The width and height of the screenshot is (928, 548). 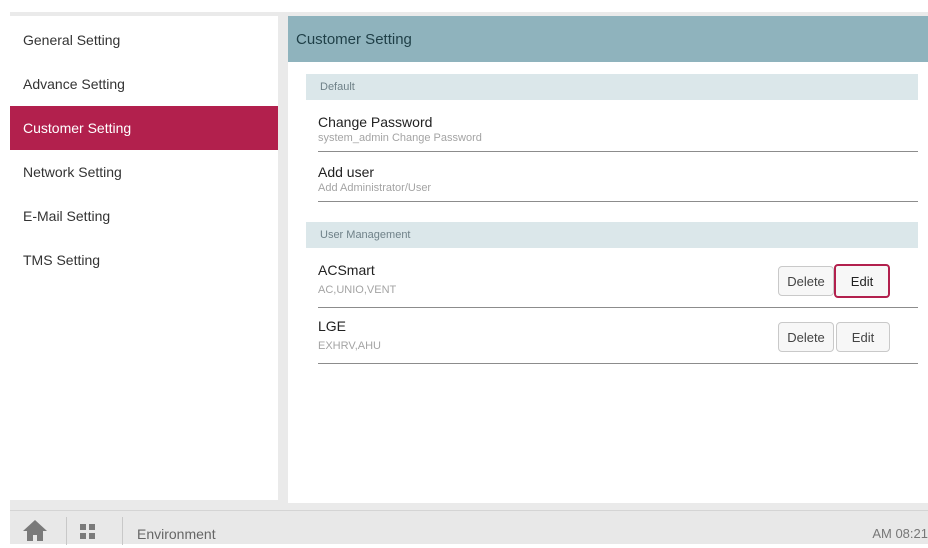 What do you see at coordinates (618, 180) in the screenshot?
I see `add-user-row: Add user Add Administrator/User` at bounding box center [618, 180].